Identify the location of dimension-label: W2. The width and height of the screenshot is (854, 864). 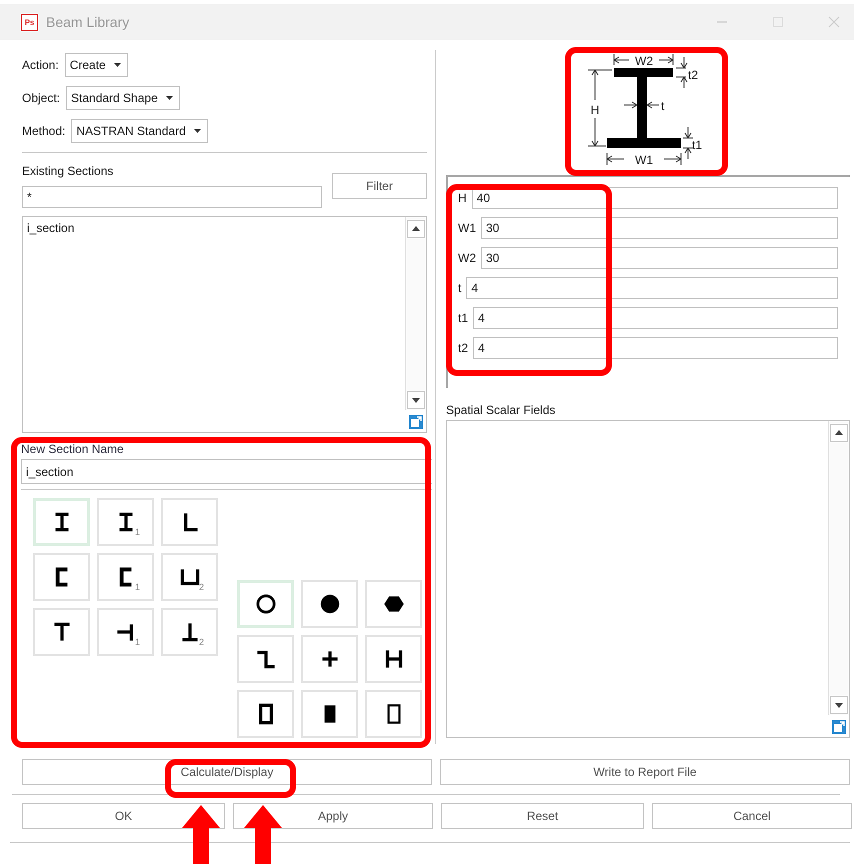
(644, 61).